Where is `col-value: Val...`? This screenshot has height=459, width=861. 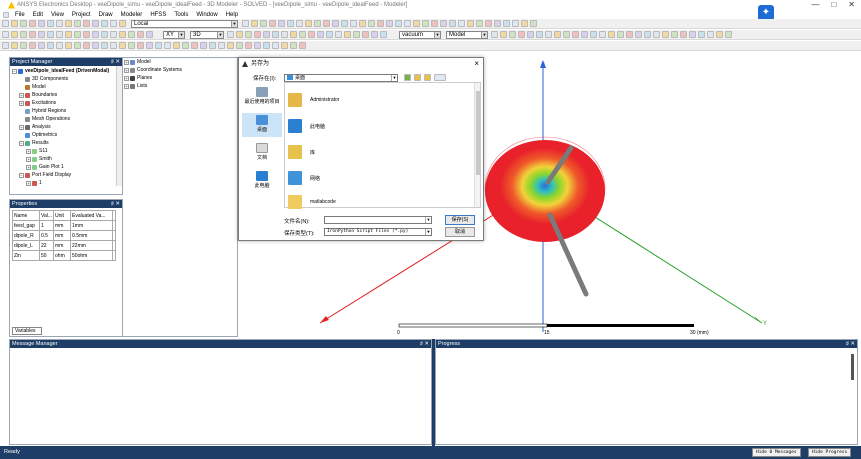
col-value: Val... is located at coordinates (46, 215).